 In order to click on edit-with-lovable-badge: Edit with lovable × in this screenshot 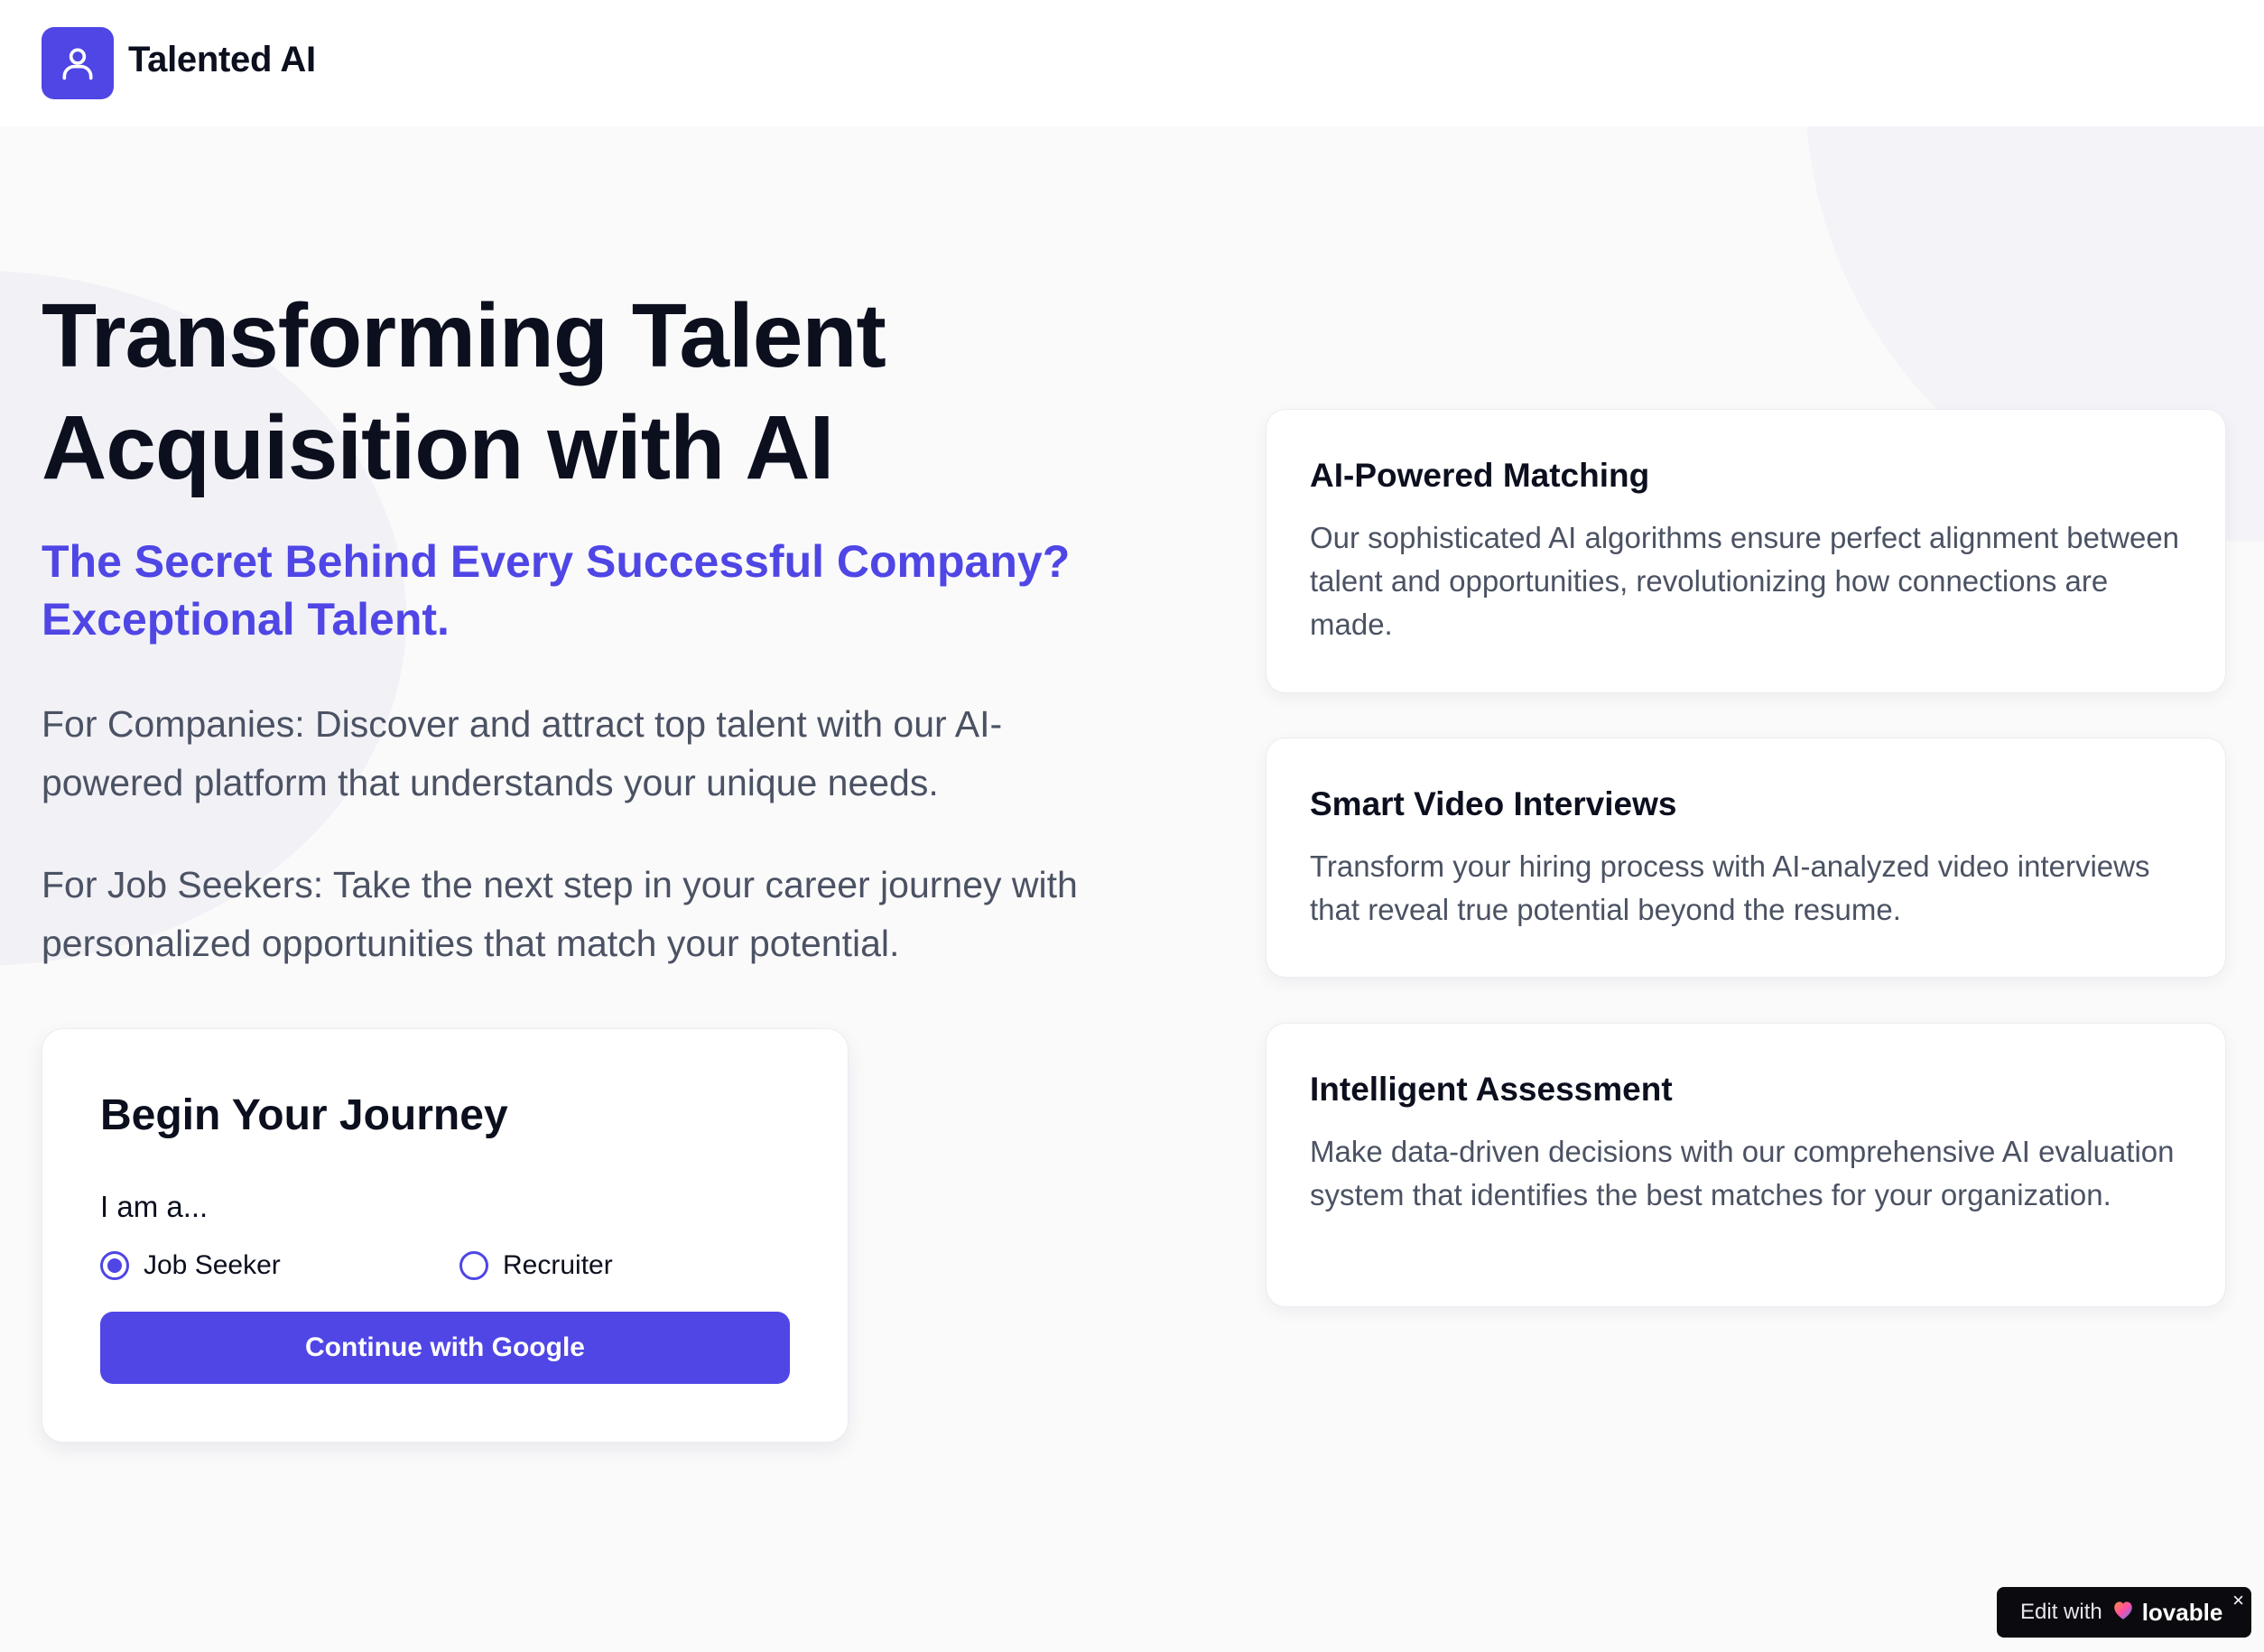, I will do `click(2124, 1612)`.